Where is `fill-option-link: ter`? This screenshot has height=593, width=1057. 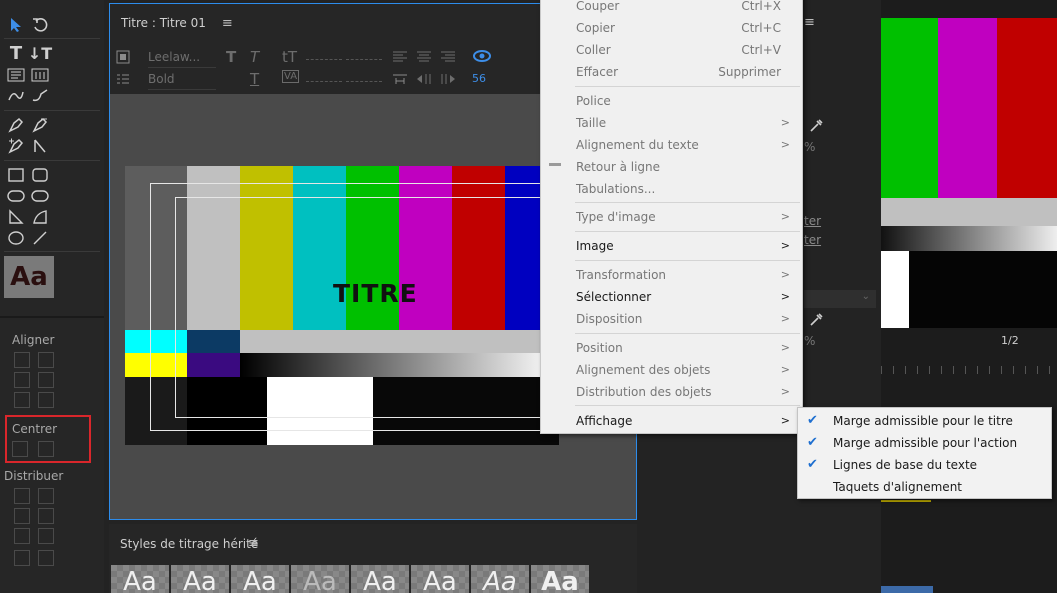
fill-option-link: ter is located at coordinates (812, 221).